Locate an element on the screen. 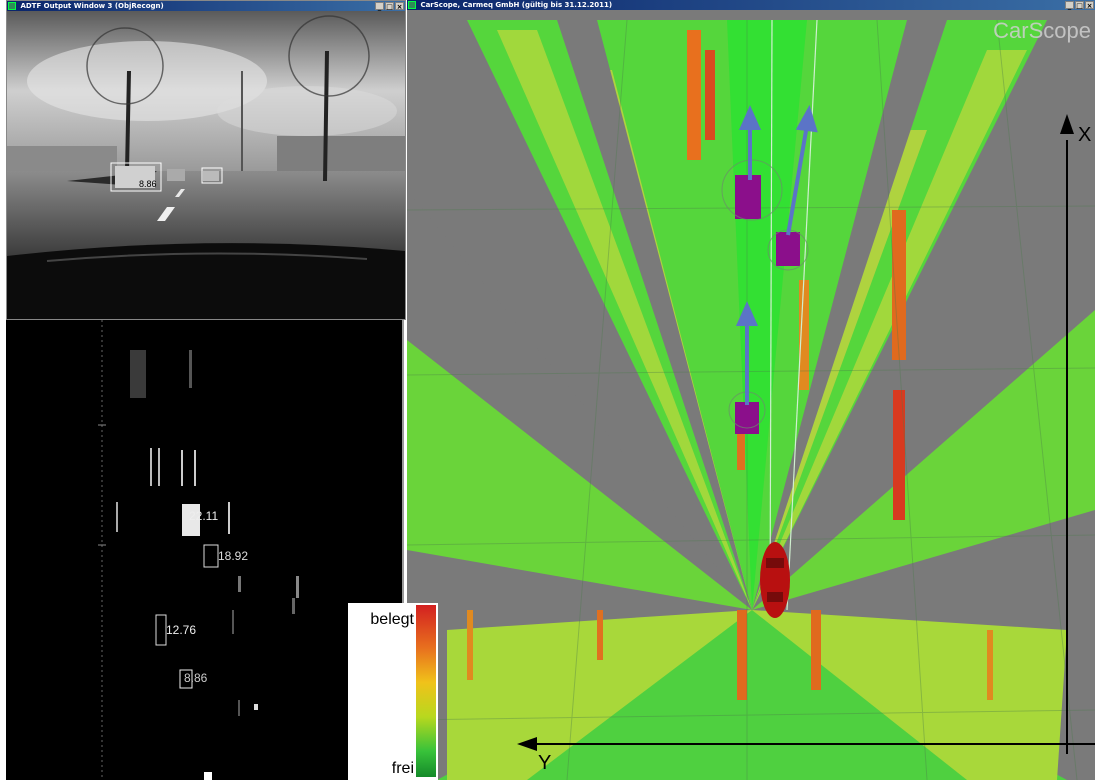  distance-label-4: 8.86 is located at coordinates (196, 678).